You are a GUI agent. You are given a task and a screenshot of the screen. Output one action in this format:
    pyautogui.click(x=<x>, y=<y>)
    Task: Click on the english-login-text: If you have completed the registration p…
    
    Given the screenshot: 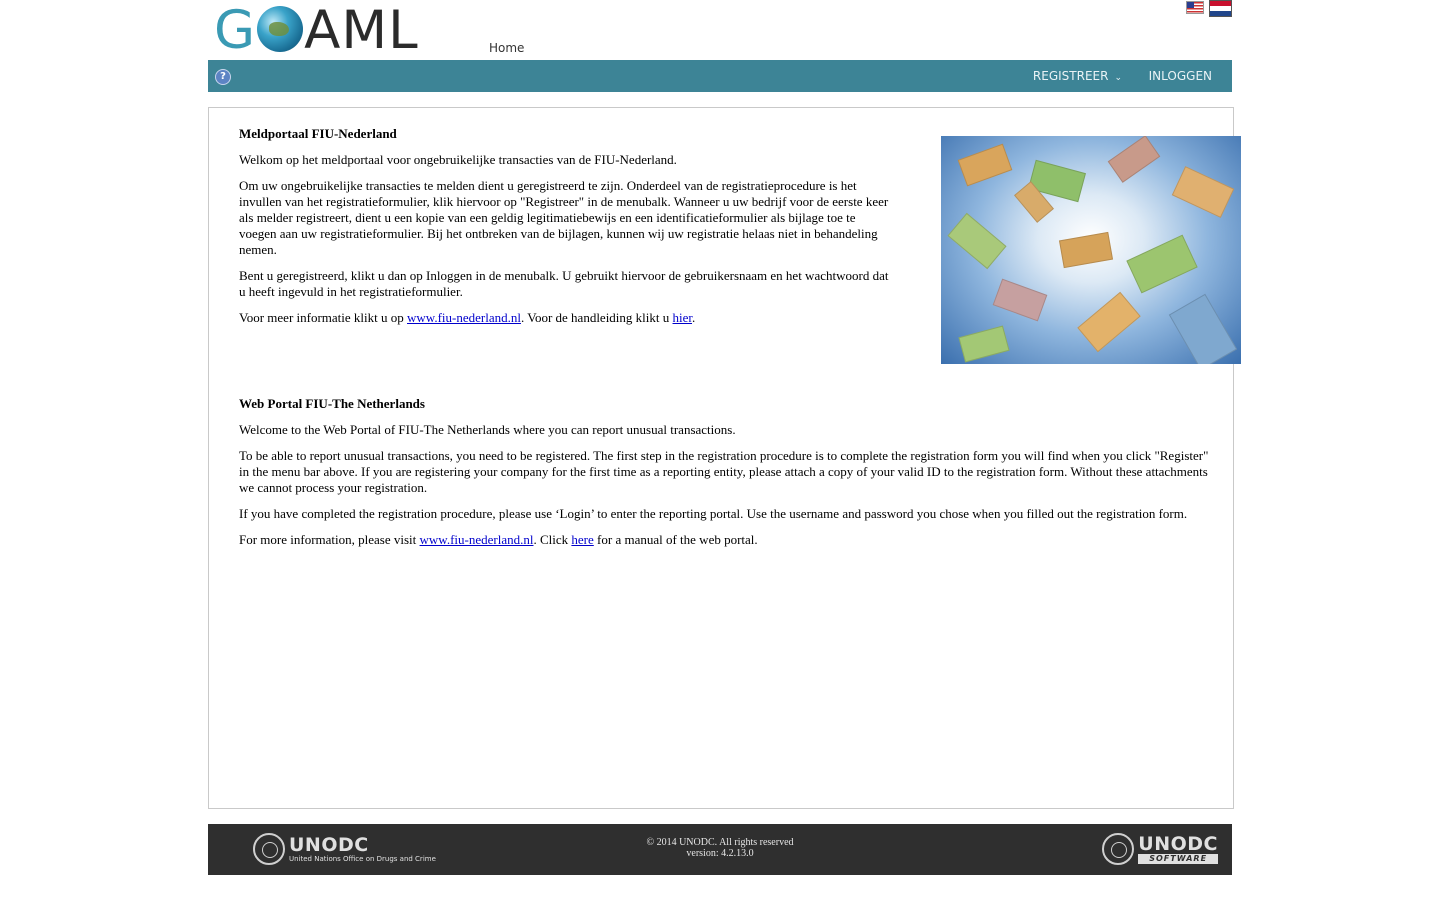 What is the action you would take?
    pyautogui.click(x=713, y=513)
    